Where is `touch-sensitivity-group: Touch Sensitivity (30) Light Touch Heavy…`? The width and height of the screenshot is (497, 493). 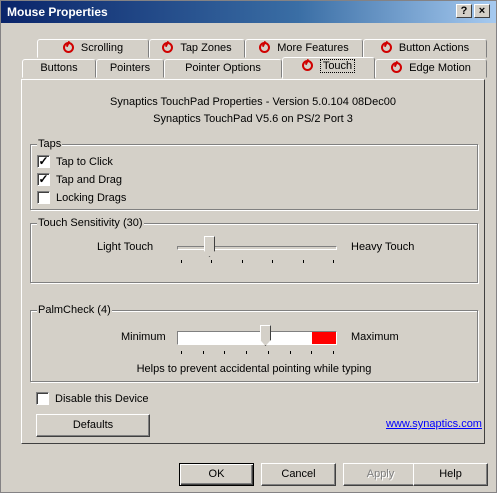
touch-sensitivity-group: Touch Sensitivity (30) Light Touch Heavy… is located at coordinates (254, 250).